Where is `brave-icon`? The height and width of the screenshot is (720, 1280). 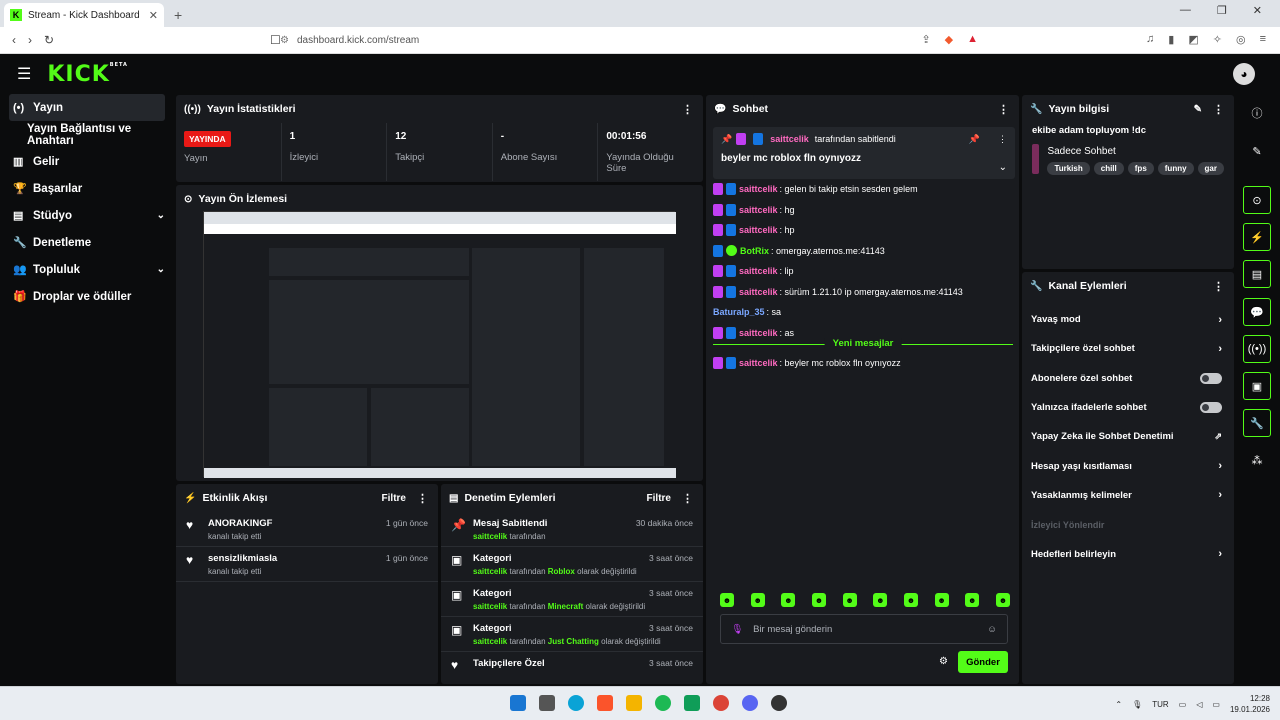 brave-icon is located at coordinates (605, 703).